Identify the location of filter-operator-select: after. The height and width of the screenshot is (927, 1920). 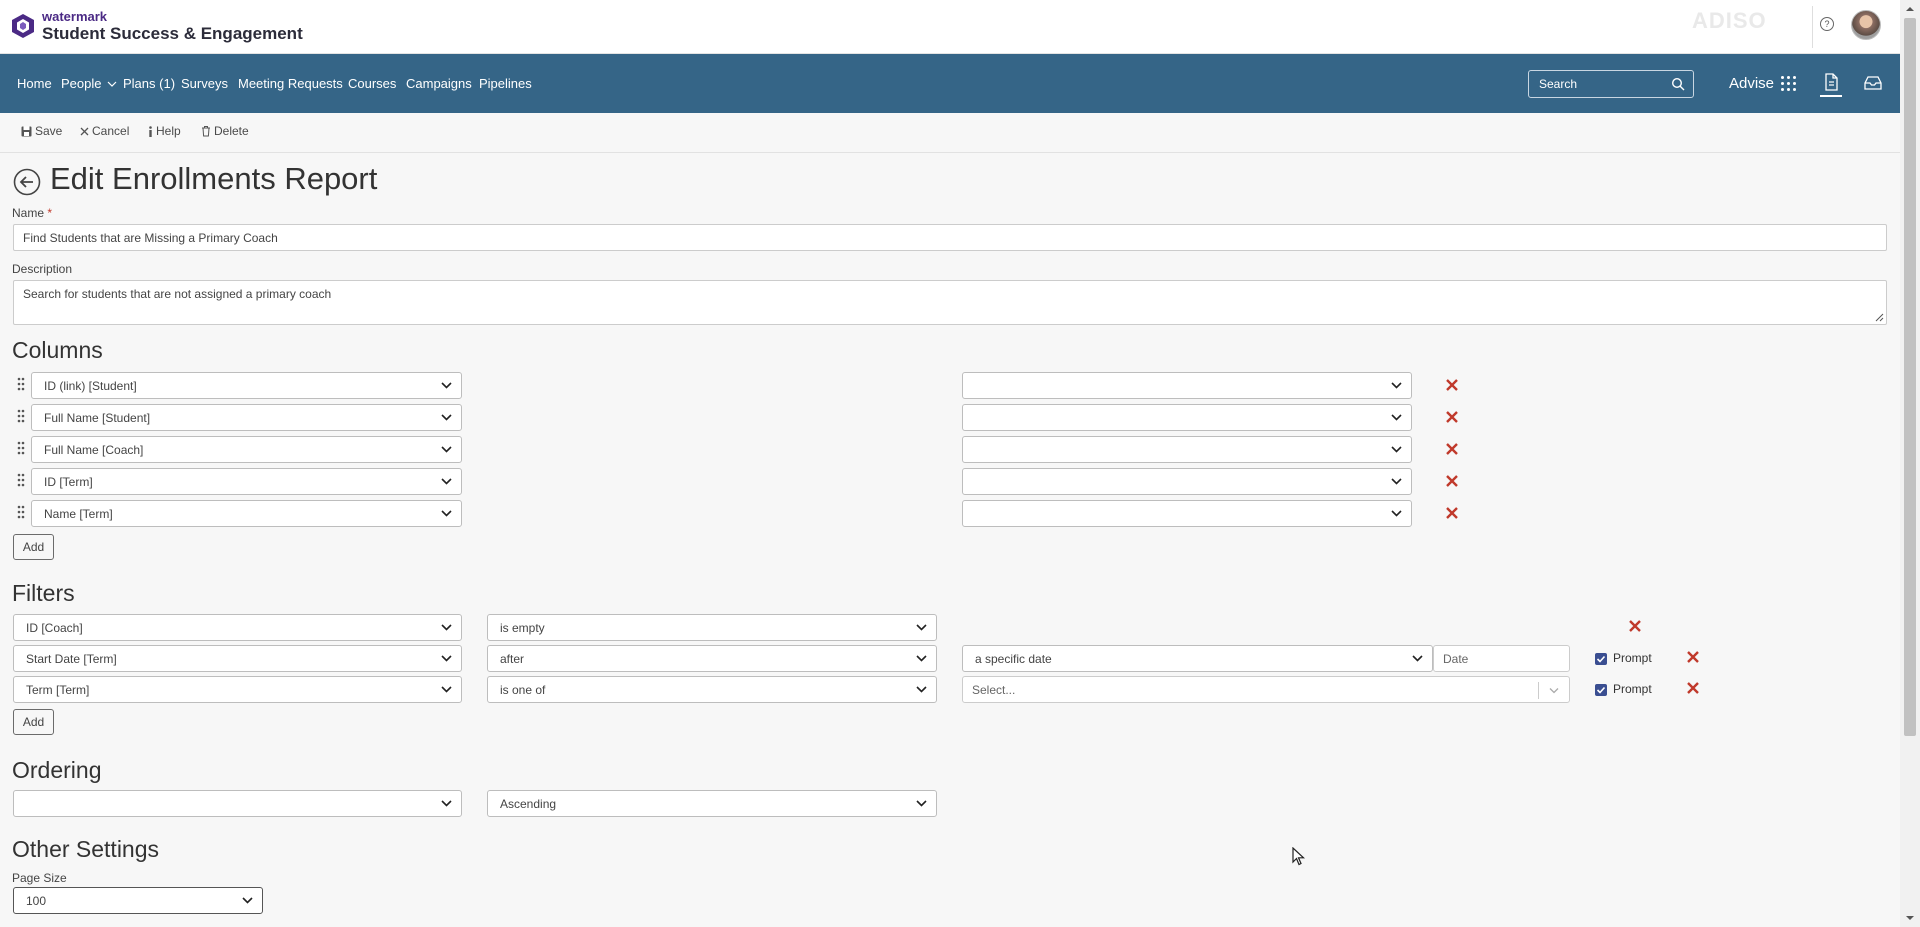
(712, 658).